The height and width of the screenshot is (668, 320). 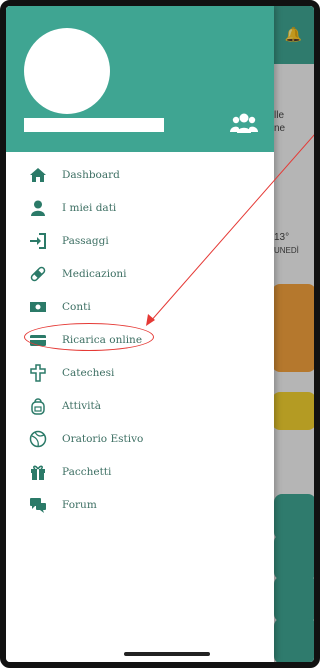 What do you see at coordinates (87, 471) in the screenshot?
I see `menu-label: Pacchetti` at bounding box center [87, 471].